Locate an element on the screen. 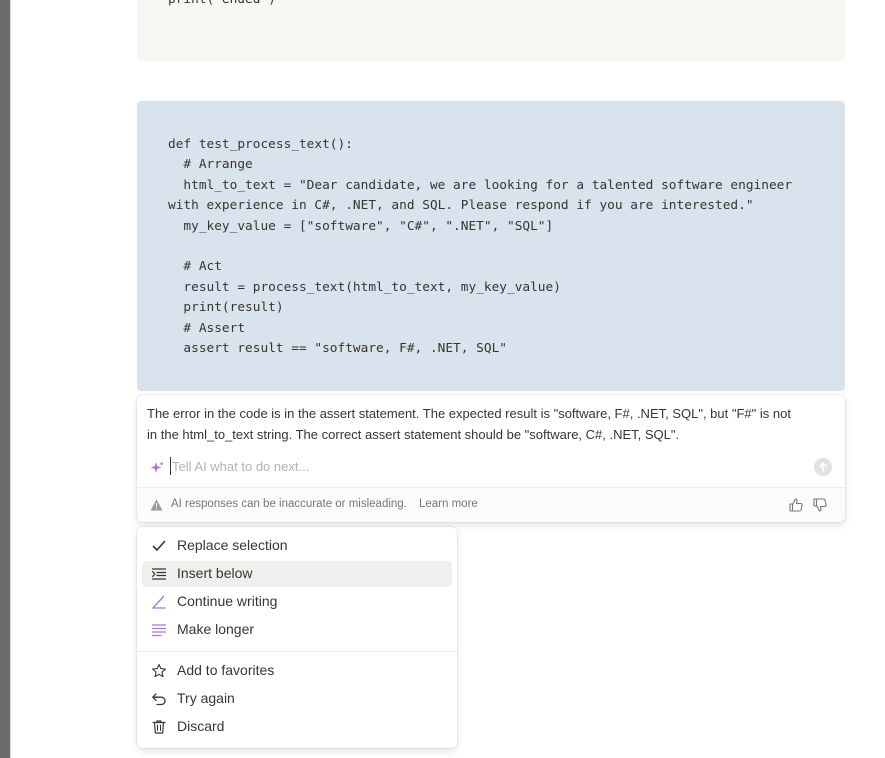 Image resolution: width=885 pixels, height=758 pixels. check-icon is located at coordinates (159, 545).